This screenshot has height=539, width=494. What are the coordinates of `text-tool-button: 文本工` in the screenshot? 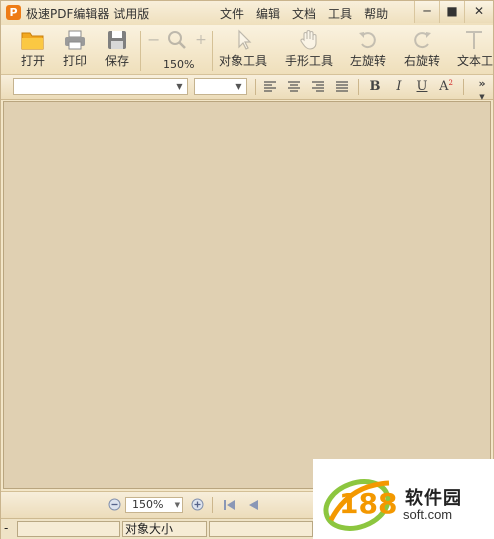 It's located at (475, 50).